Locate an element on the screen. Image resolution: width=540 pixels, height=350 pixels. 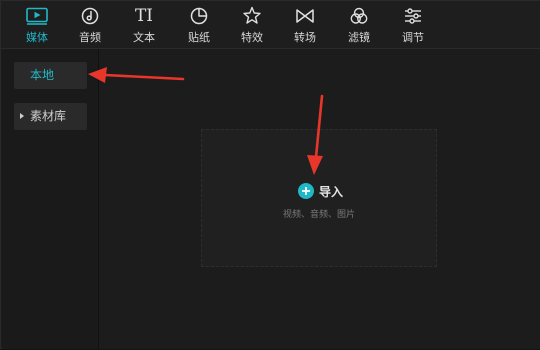
sticker-icon is located at coordinates (199, 16).